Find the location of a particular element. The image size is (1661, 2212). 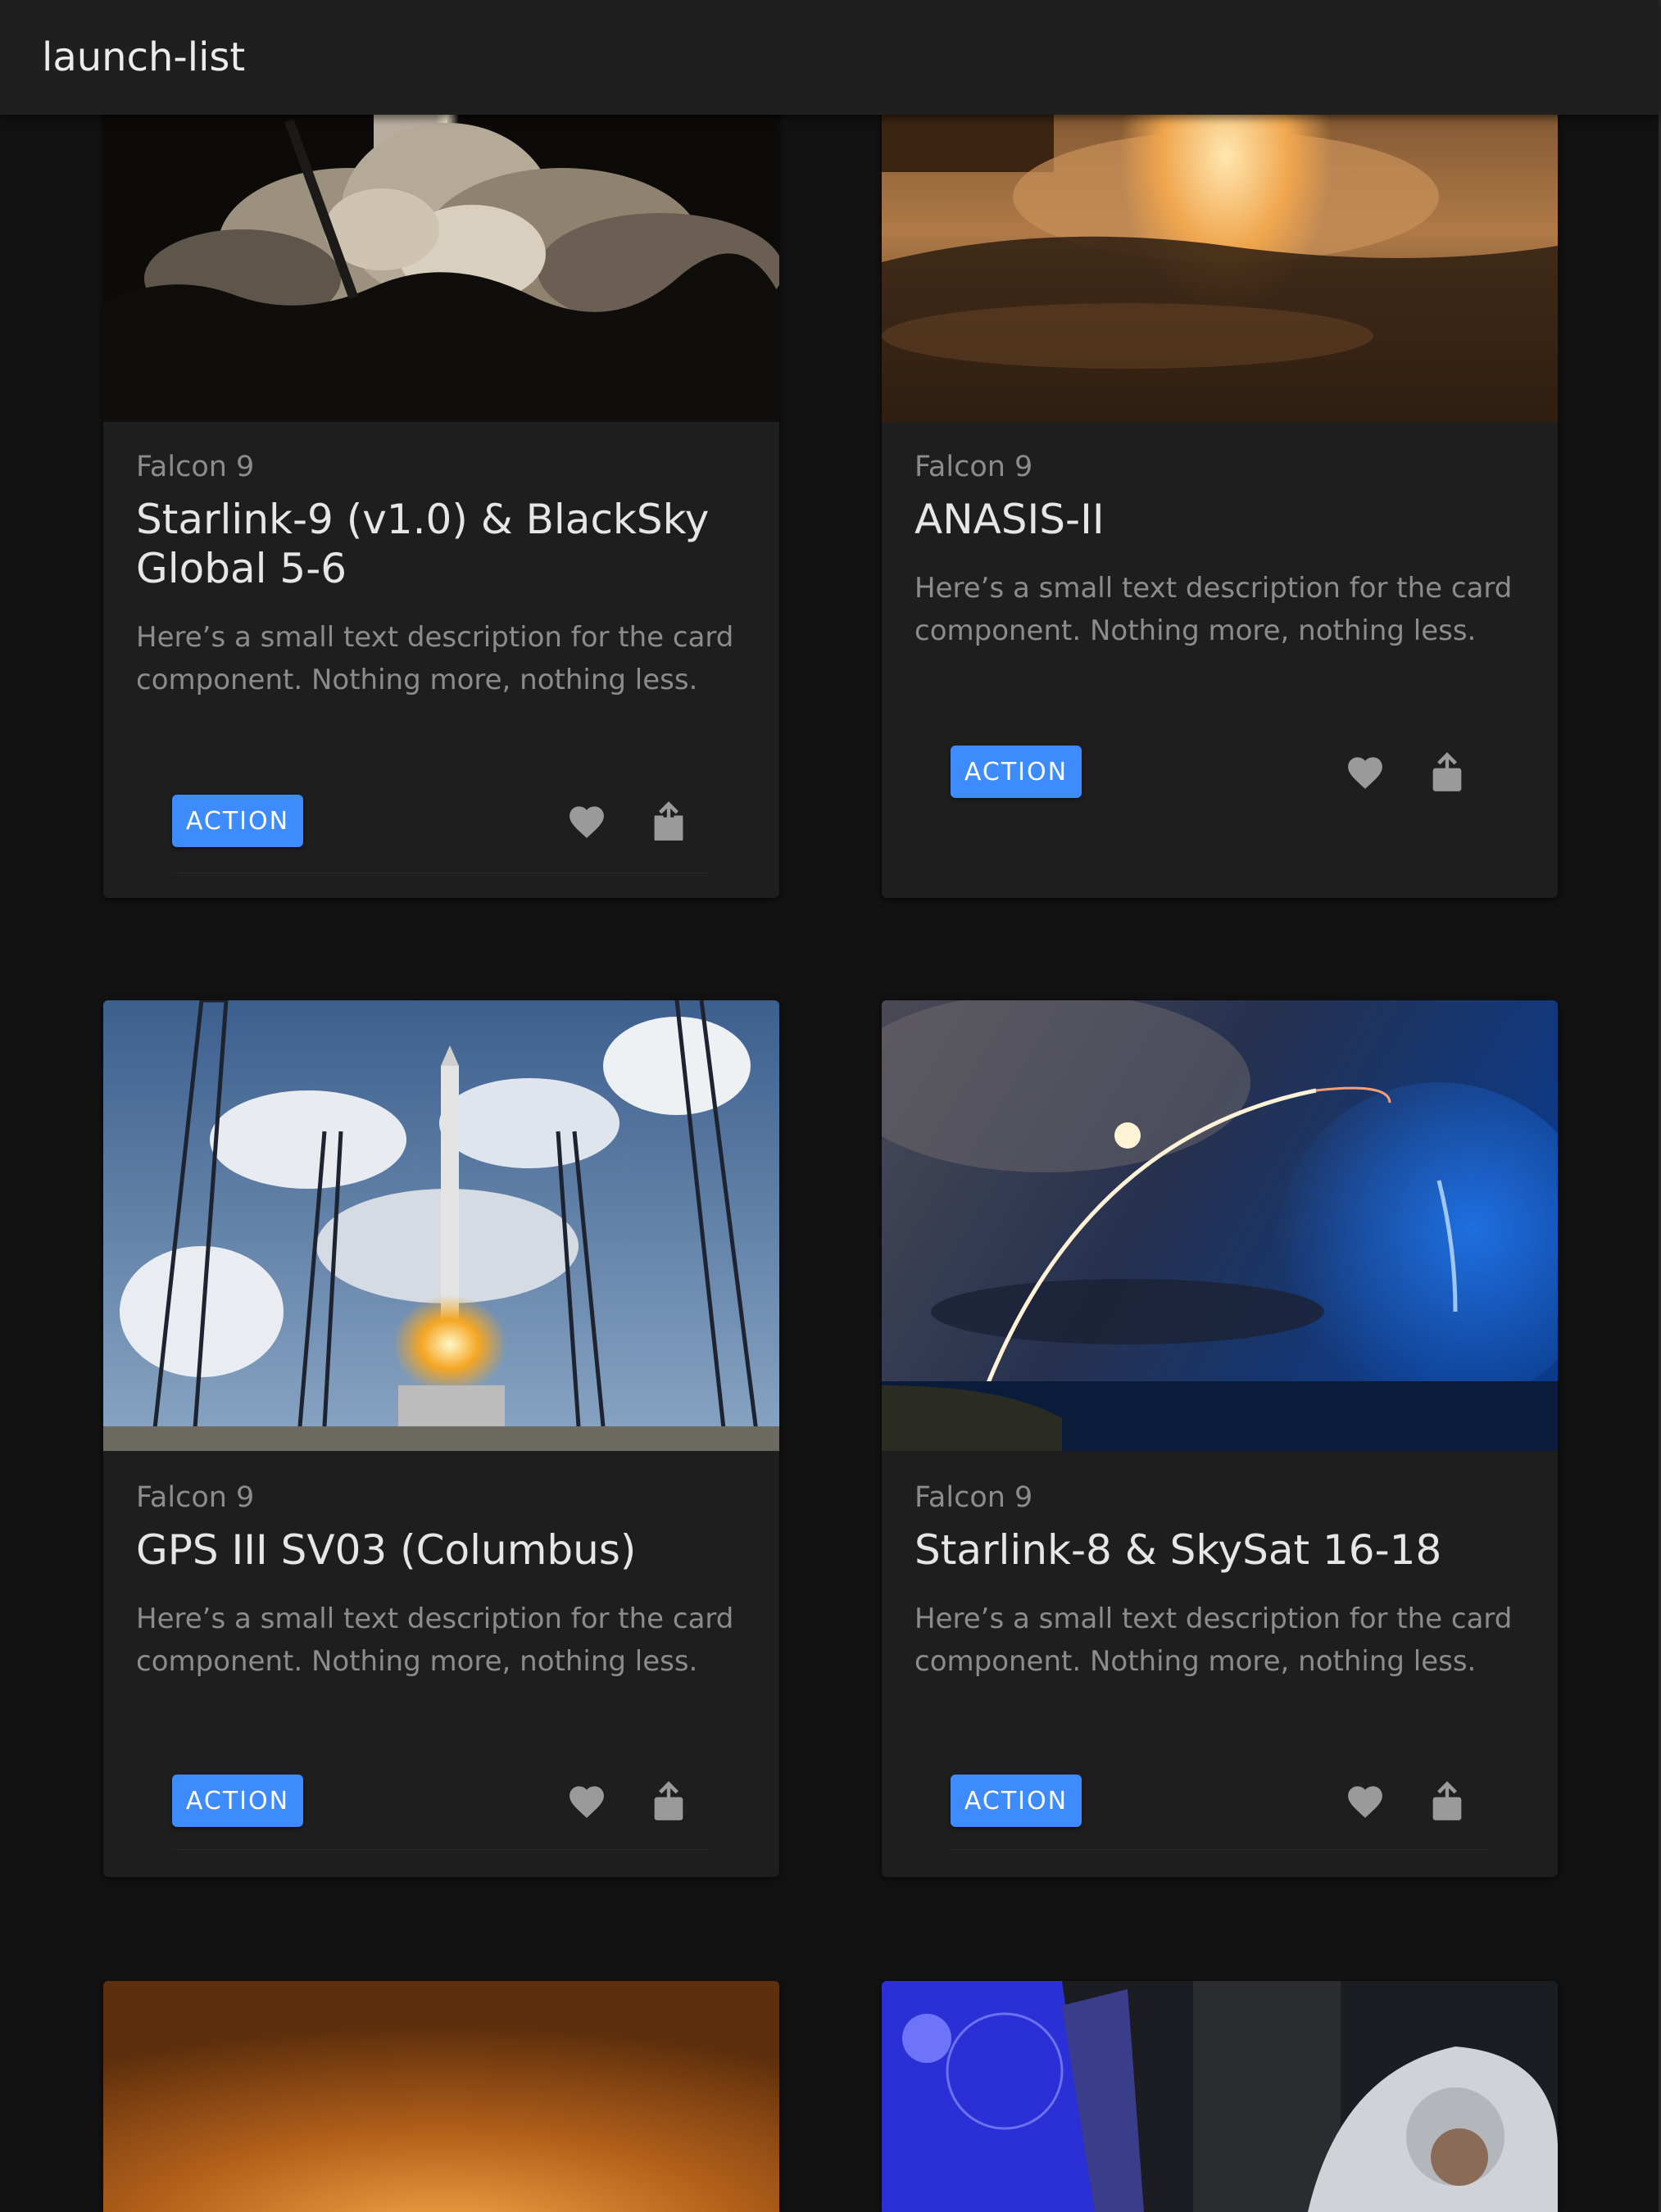

mission-name: Starlink-9 (v1.0) & BlackSky Global 5-6 is located at coordinates (423, 544).